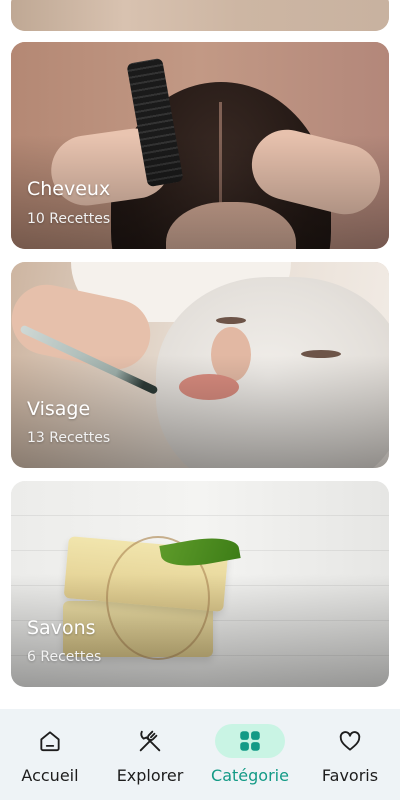  I want to click on nav-item-favoris: Favoris, so click(350, 754).